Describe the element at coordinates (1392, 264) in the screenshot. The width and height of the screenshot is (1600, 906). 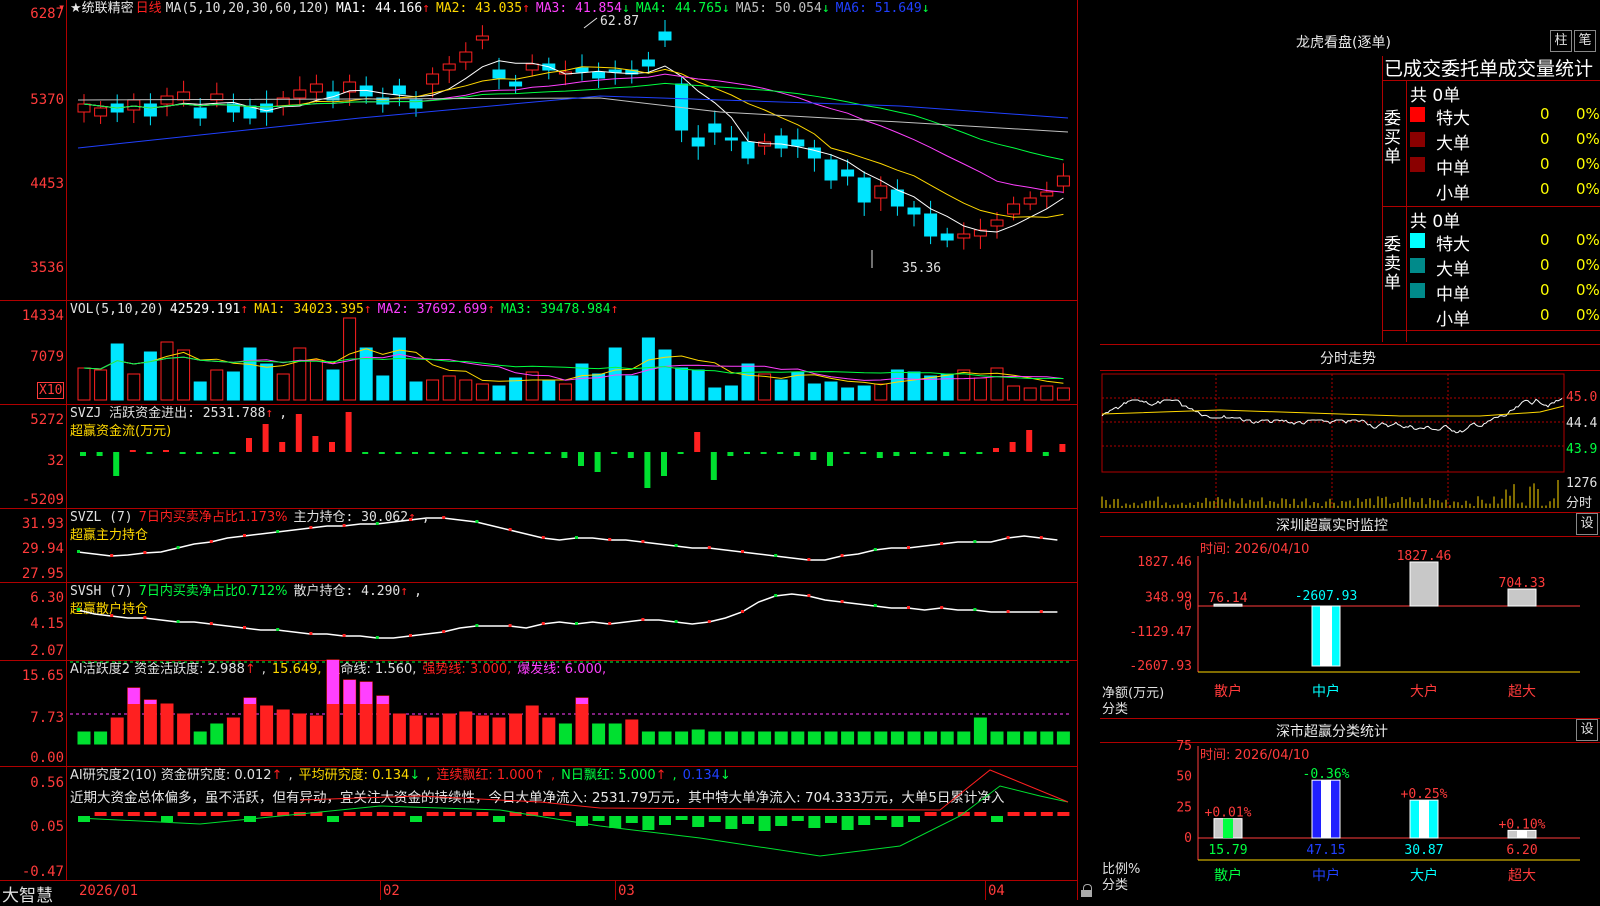
I see `sell-orders-label: 委卖单` at that location.